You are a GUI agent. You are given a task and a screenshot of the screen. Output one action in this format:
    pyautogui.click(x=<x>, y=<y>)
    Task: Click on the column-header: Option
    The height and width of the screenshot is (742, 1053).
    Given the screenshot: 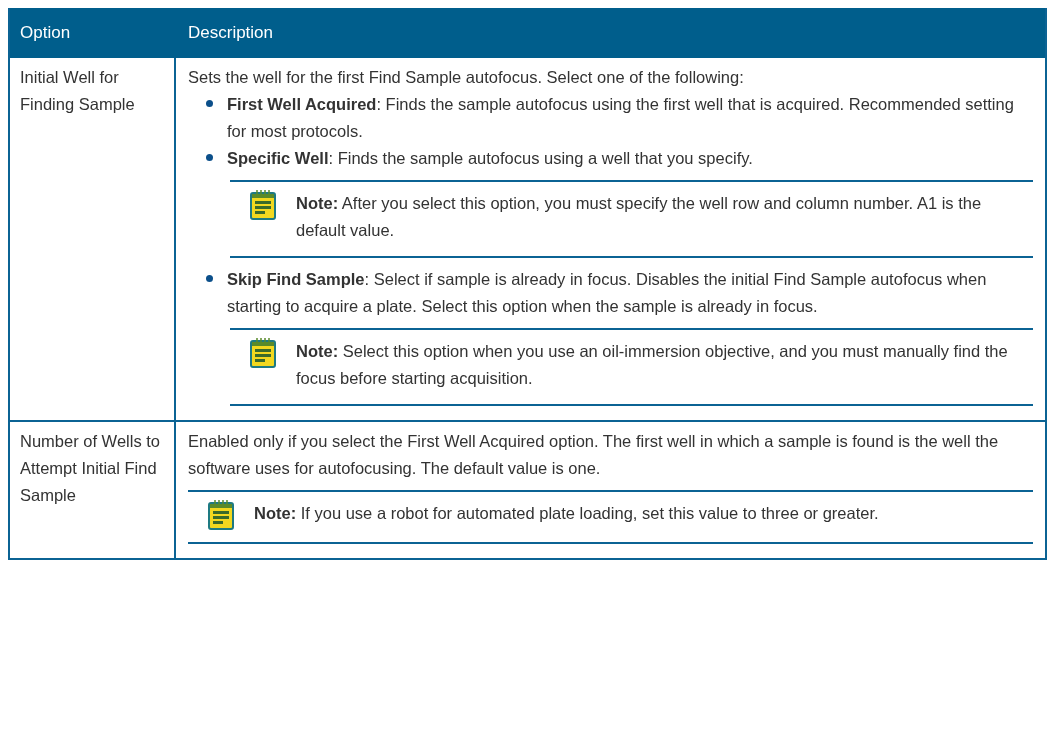 What is the action you would take?
    pyautogui.click(x=45, y=33)
    